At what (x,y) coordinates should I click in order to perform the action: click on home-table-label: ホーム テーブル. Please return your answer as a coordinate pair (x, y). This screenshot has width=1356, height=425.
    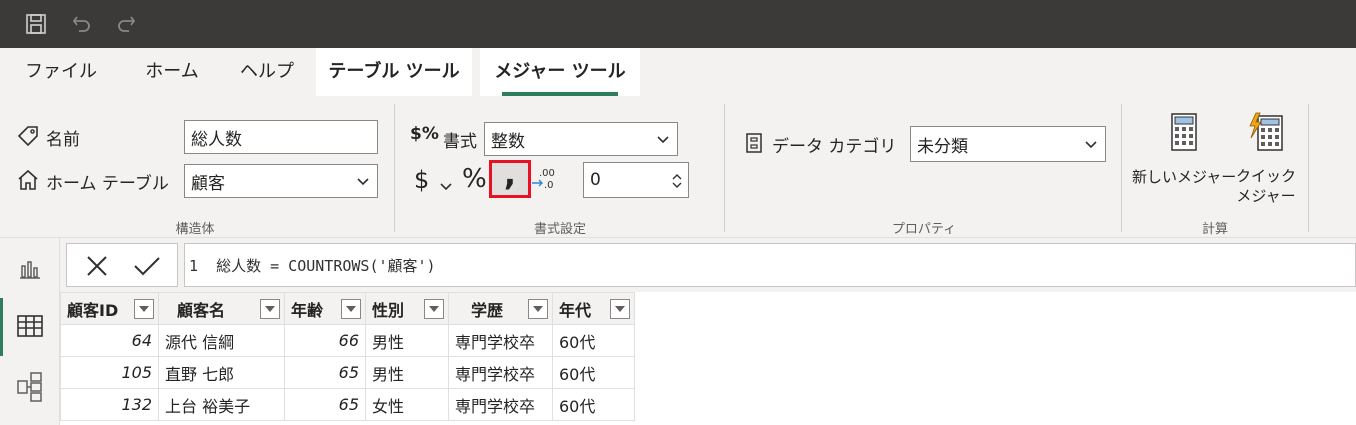
    Looking at the image, I should click on (107, 184).